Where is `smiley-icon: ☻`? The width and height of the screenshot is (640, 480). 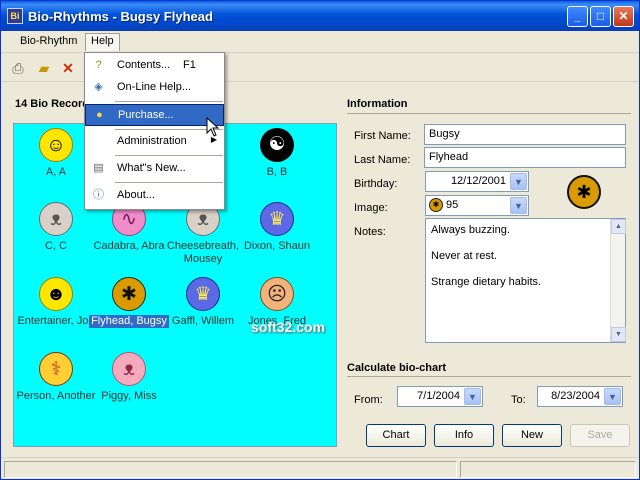
smiley-icon: ☻ is located at coordinates (56, 294).